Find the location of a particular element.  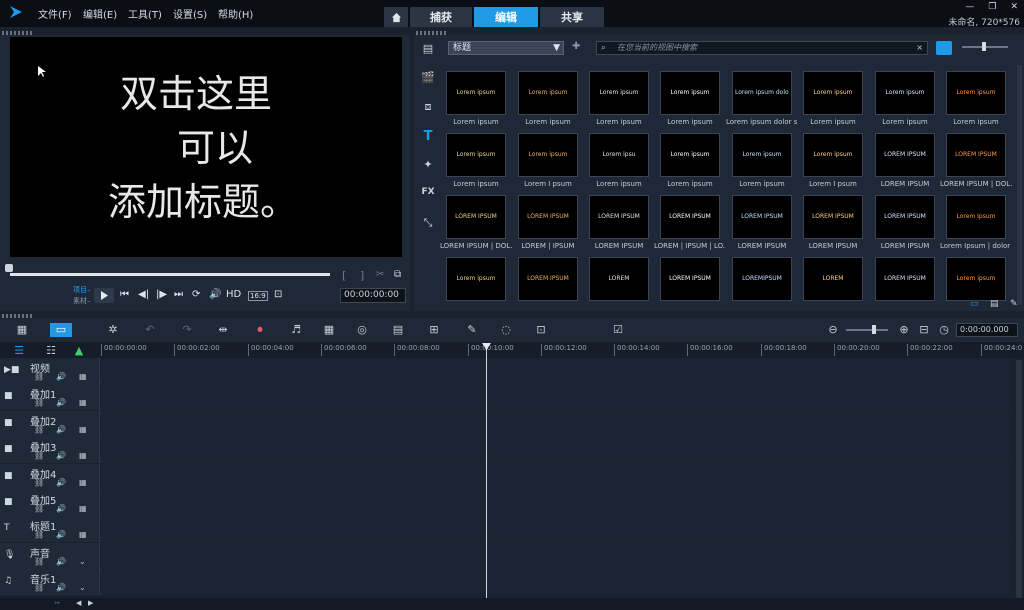

multi-camera-icon: ⊞ is located at coordinates (434, 330).